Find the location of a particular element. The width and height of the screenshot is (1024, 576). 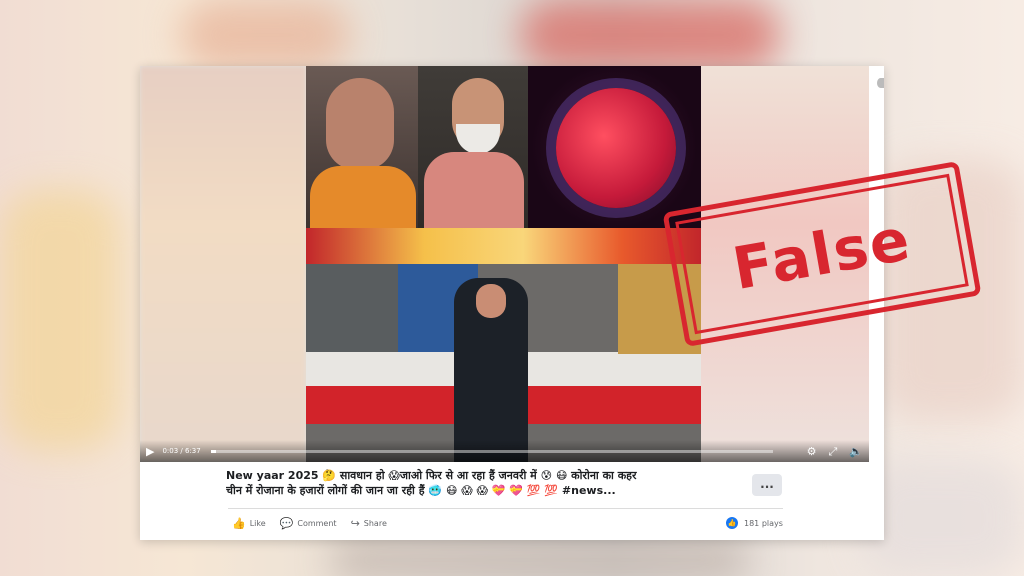

like-label: Like is located at coordinates (257, 523).